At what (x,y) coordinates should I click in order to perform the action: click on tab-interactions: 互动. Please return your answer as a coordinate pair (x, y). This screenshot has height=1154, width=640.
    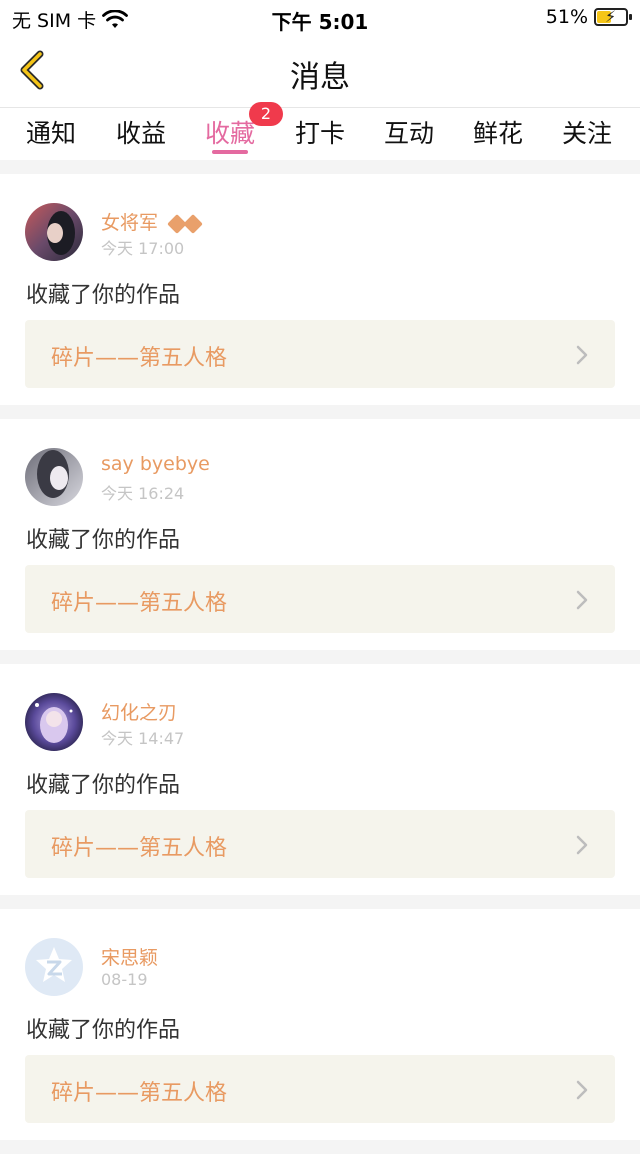
    Looking at the image, I should click on (409, 132).